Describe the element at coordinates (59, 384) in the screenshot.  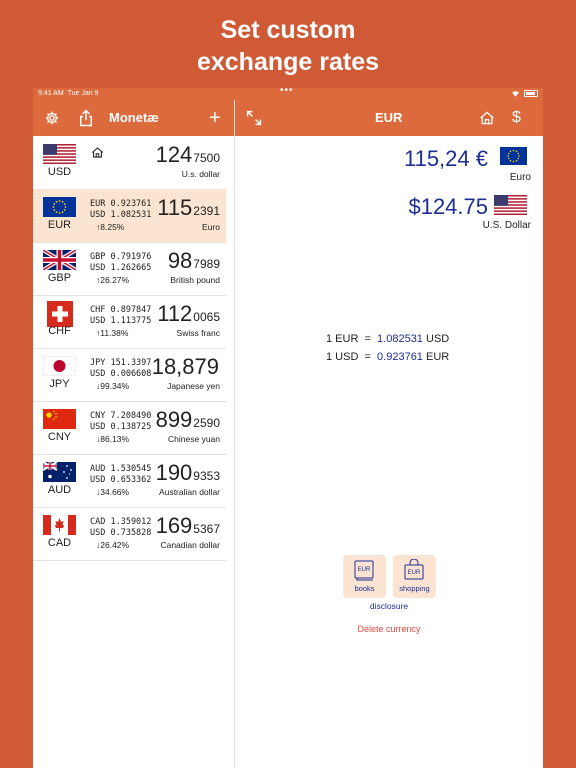
I see `currency-code: JPY` at that location.